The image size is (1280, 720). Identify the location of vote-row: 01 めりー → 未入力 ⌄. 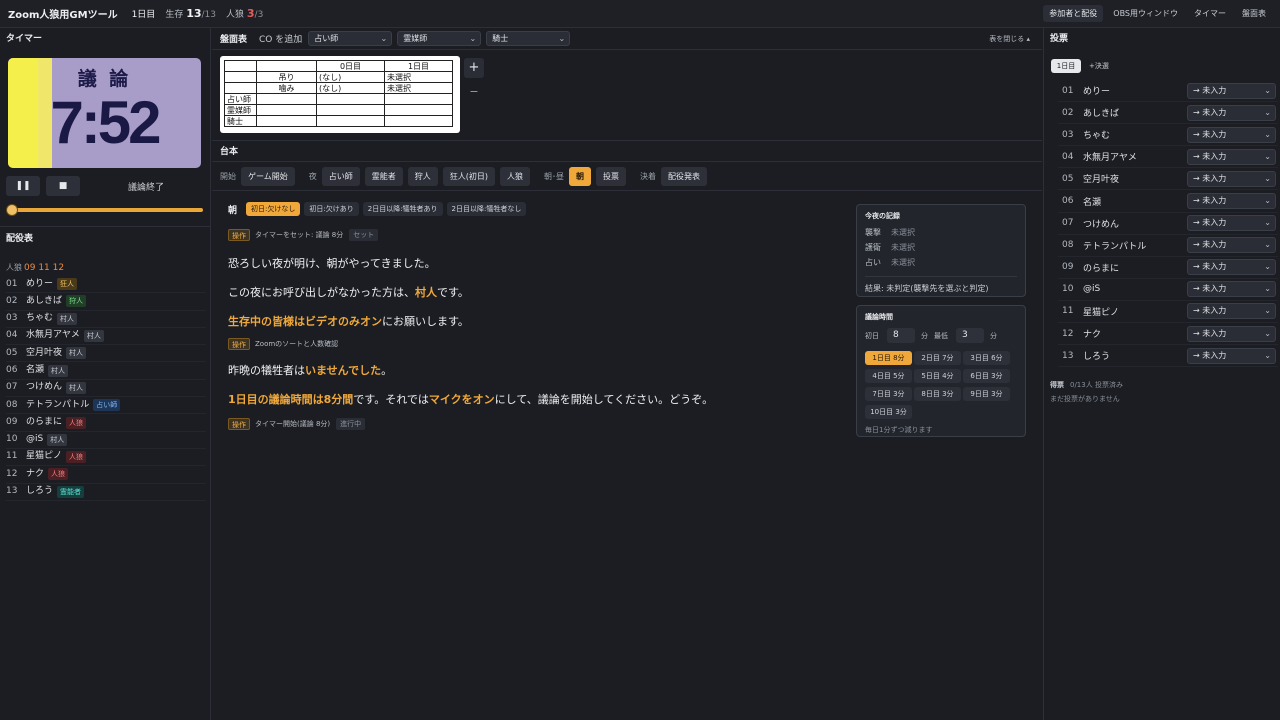
(1168, 91).